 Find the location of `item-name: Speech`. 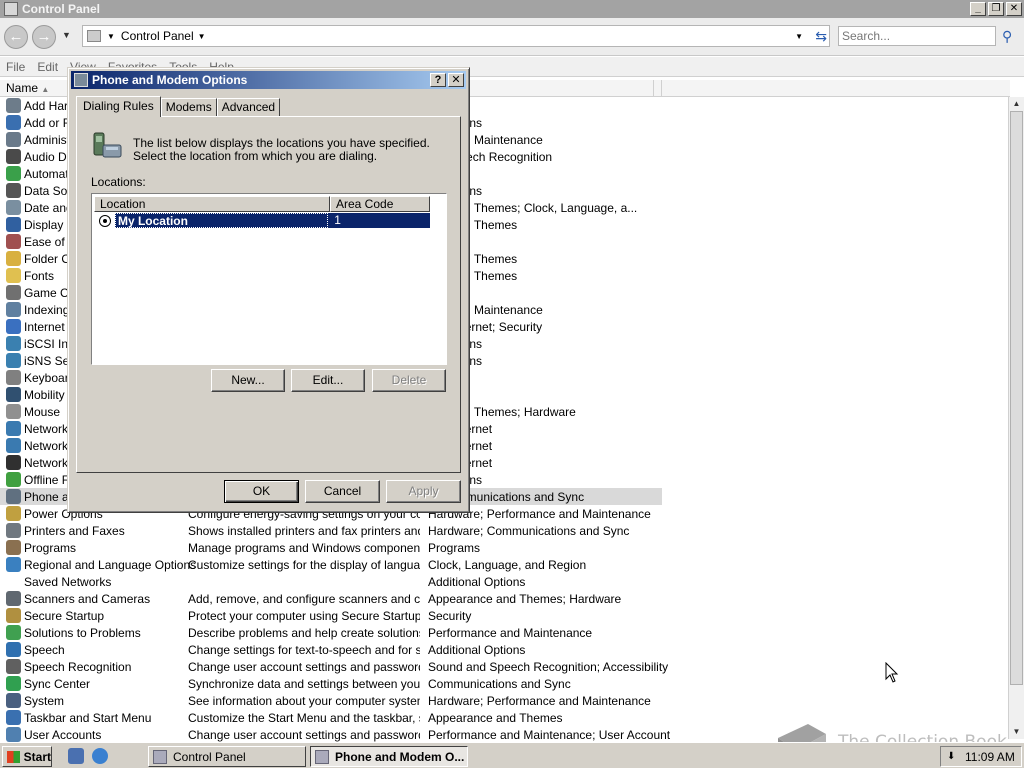

item-name: Speech is located at coordinates (44, 649).